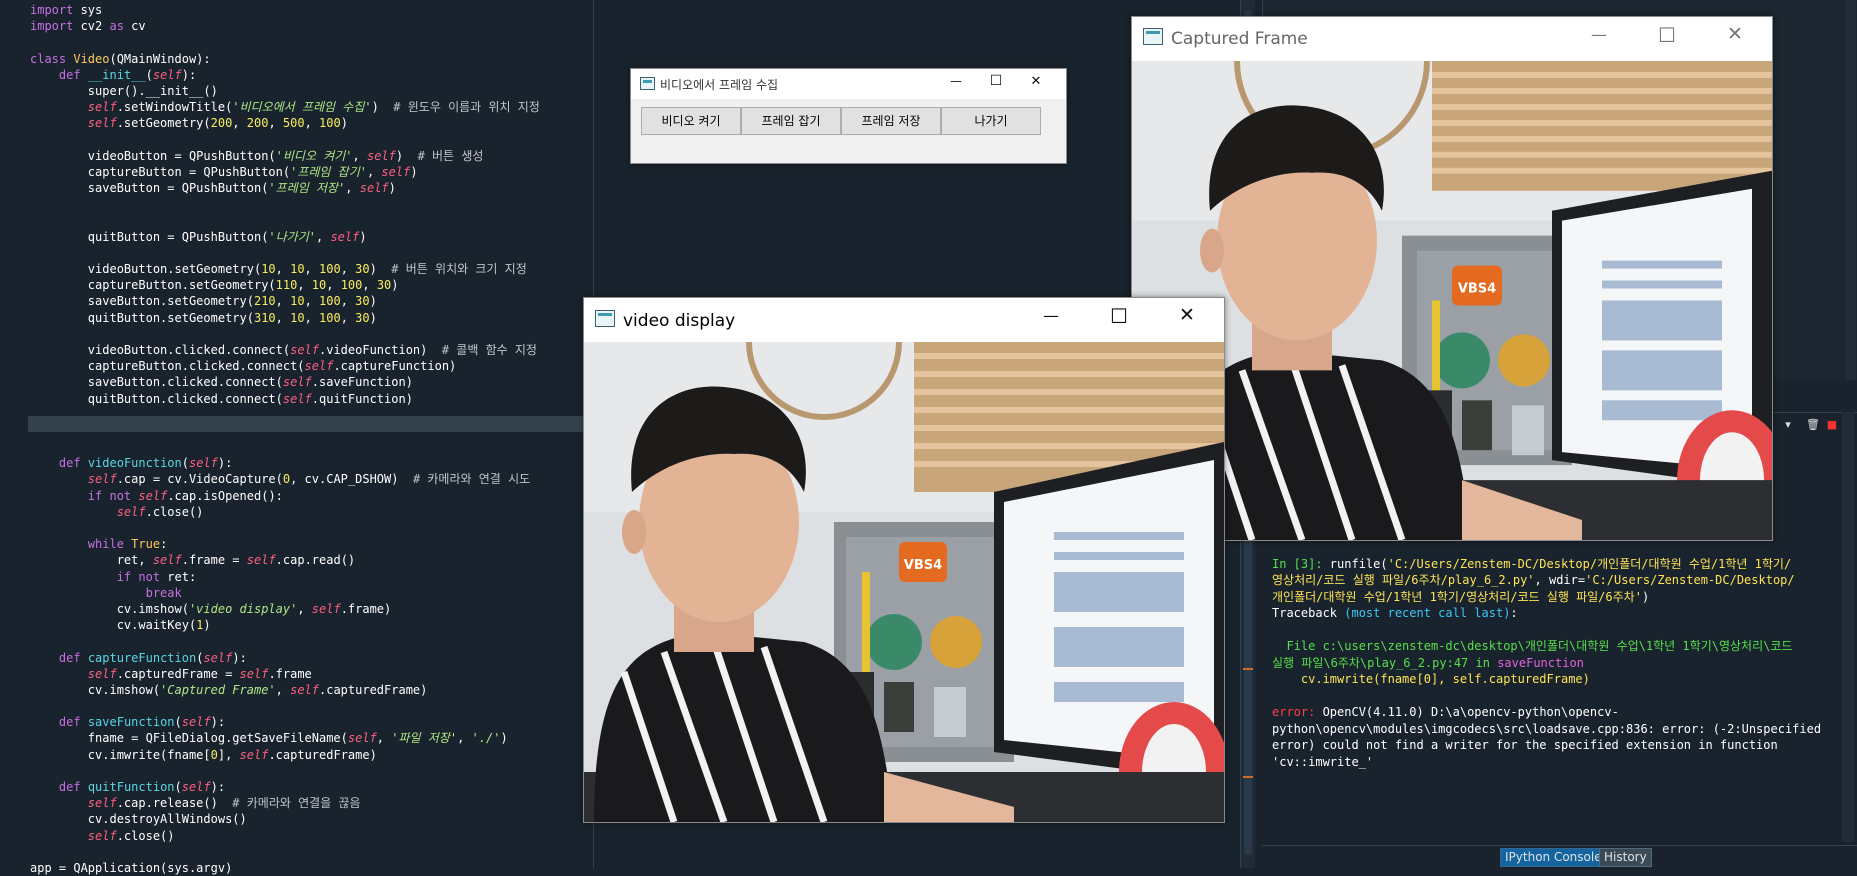 The height and width of the screenshot is (876, 1857). I want to click on code-token: cv.imshow(, so click(109, 608).